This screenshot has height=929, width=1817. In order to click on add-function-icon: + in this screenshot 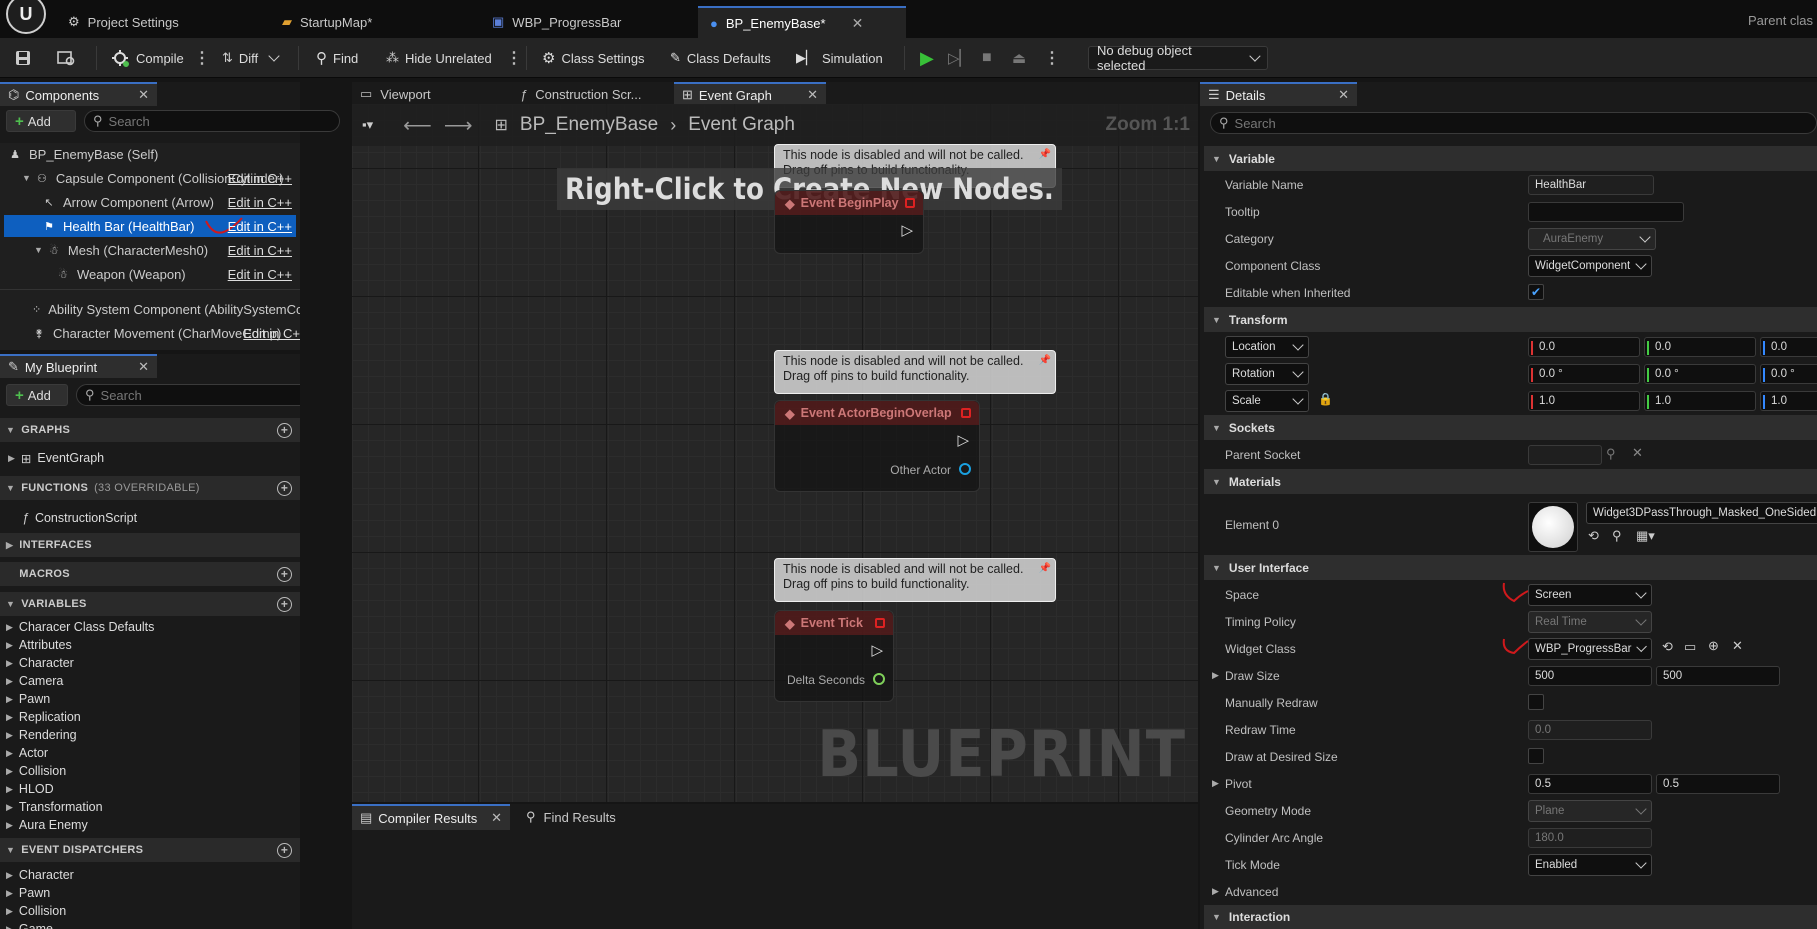, I will do `click(284, 488)`.